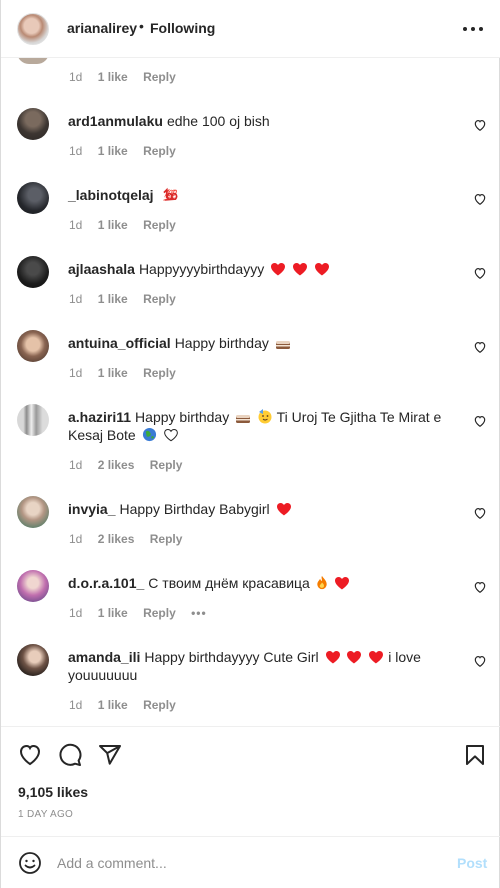  Describe the element at coordinates (115, 121) in the screenshot. I see `comment-username: ard1anmulaku` at that location.